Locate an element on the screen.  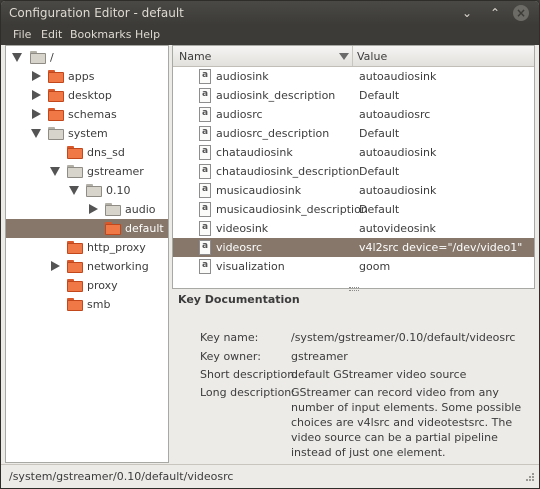
table-row: a musicaudiosink_description Default is located at coordinates (353, 209).